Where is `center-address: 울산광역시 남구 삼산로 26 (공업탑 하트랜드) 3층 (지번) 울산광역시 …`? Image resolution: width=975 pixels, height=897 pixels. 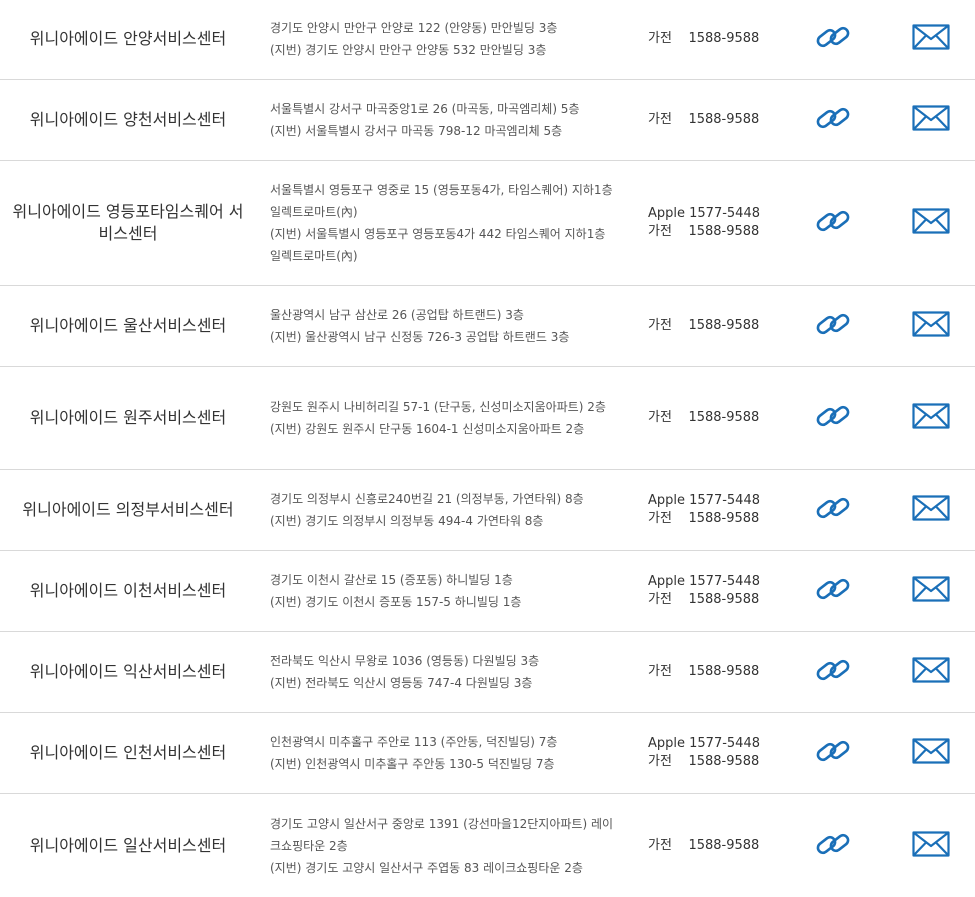 center-address: 울산광역시 남구 삼산로 26 (공업탑 하트랜드) 3층 (지번) 울산광역시 … is located at coordinates (442, 326).